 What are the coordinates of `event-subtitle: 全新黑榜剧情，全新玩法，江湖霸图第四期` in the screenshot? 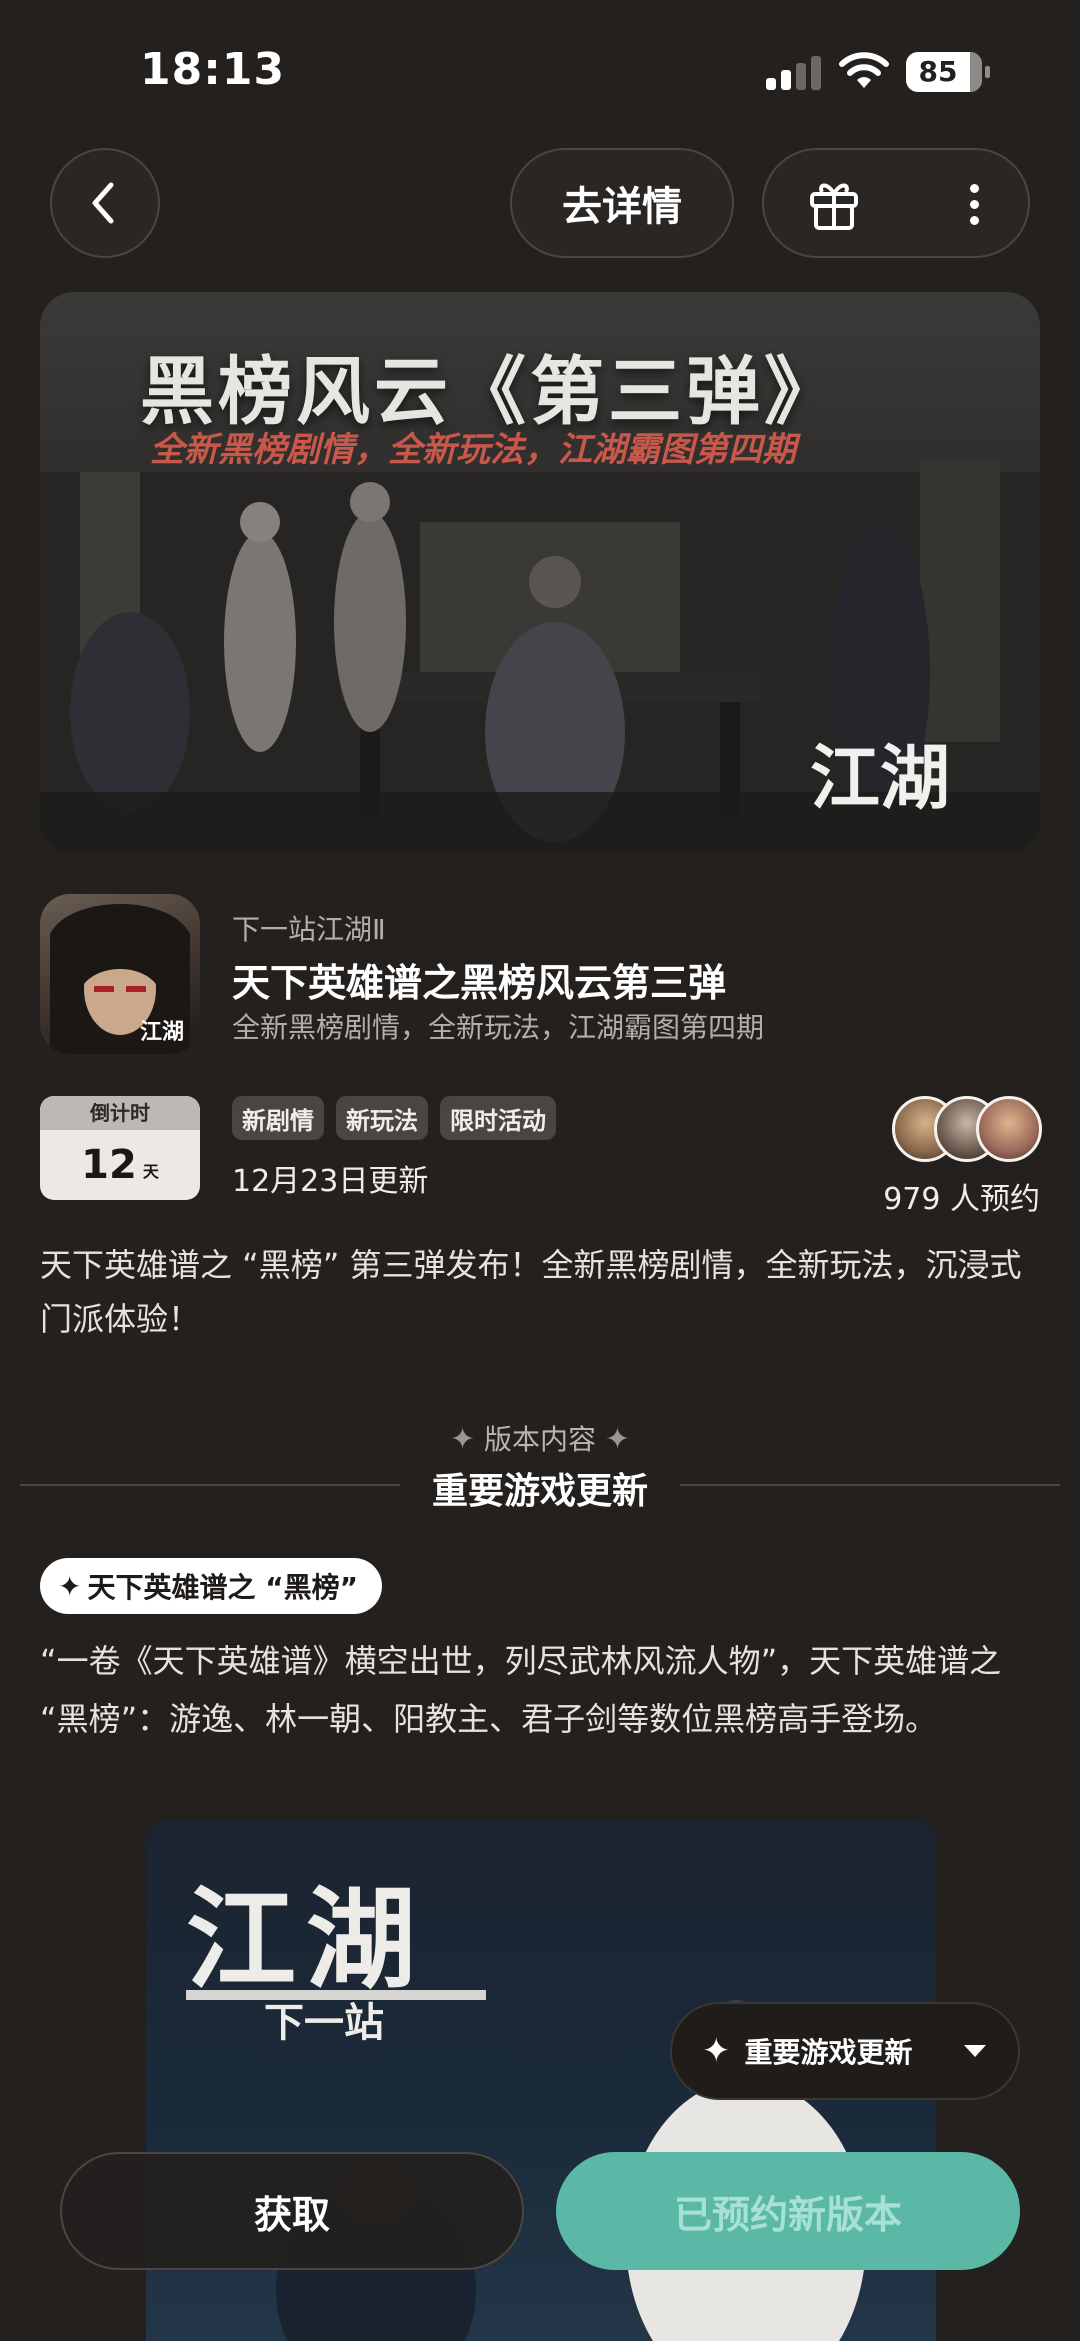 It's located at (498, 1027).